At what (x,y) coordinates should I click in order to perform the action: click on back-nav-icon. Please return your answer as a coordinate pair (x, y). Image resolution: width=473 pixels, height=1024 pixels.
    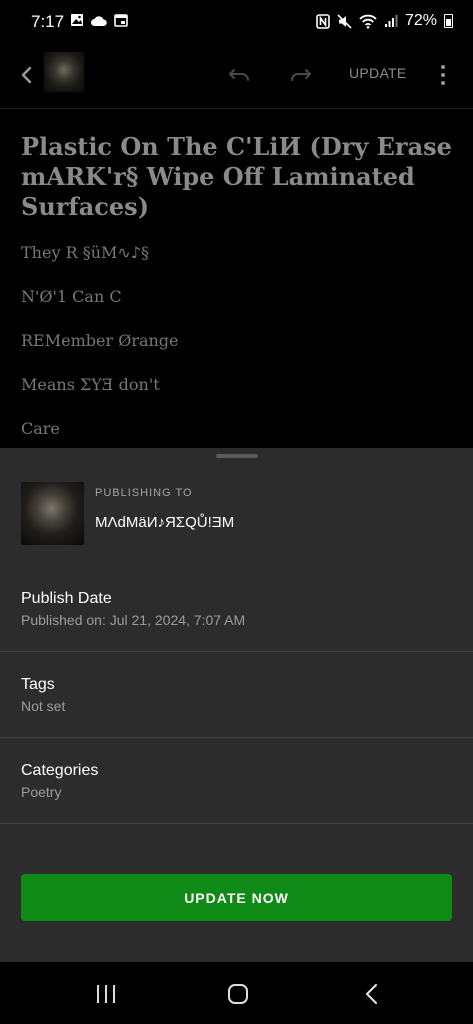
    Looking at the image, I should click on (372, 994).